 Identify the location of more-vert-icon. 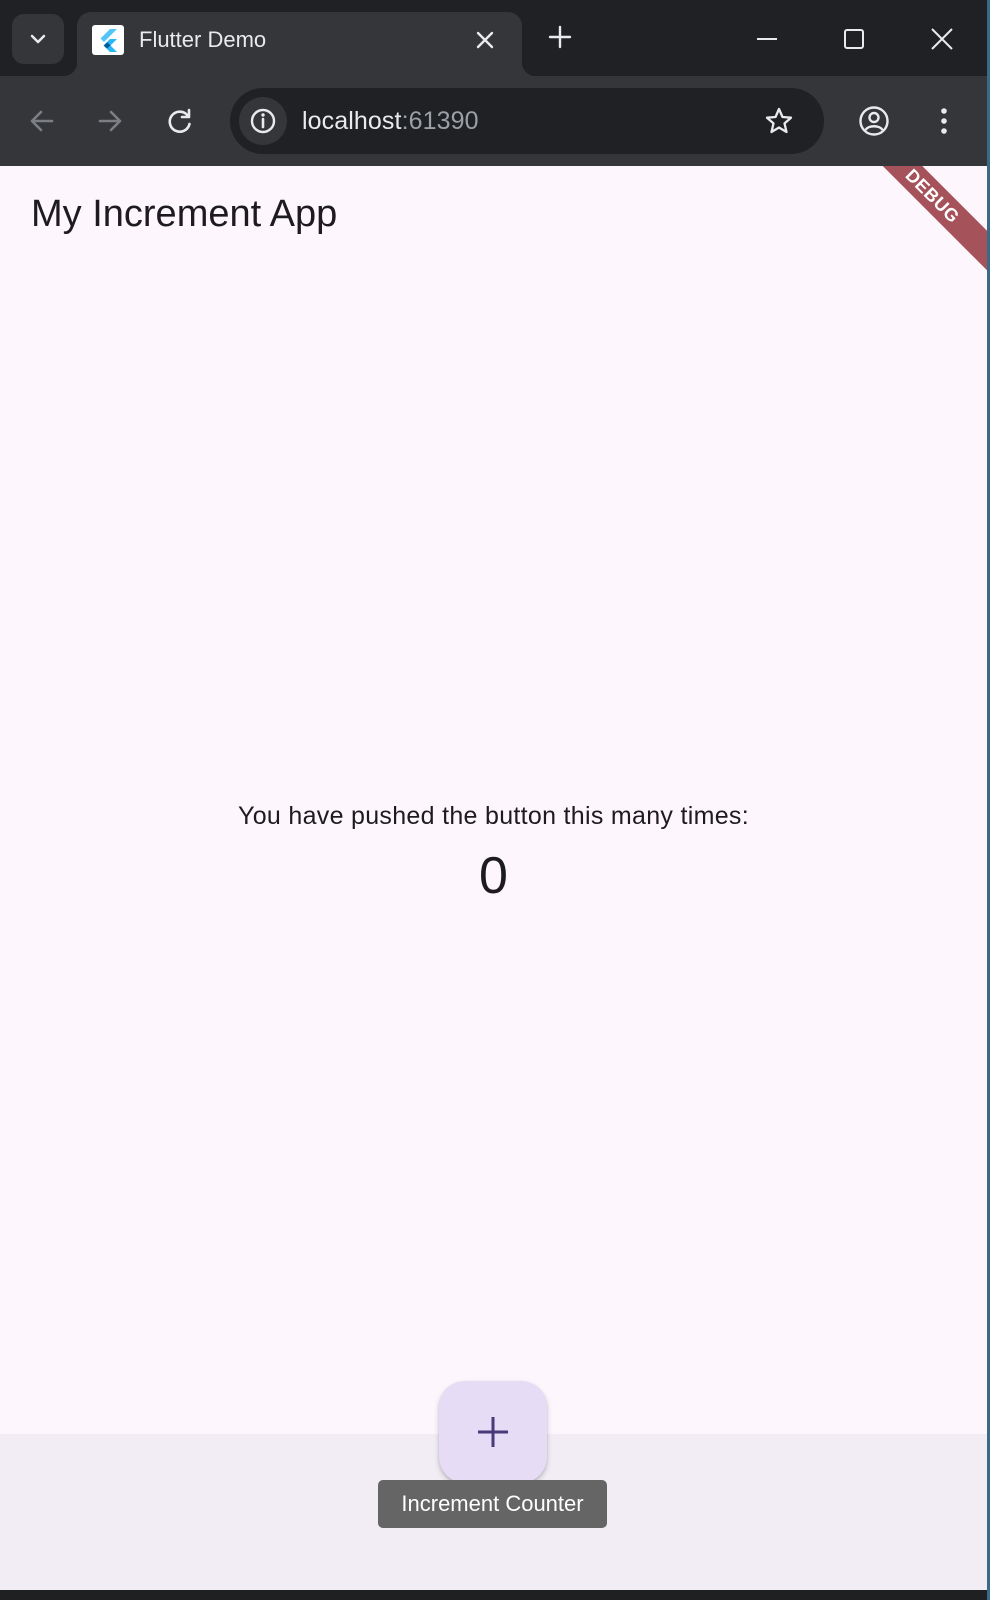
(944, 121).